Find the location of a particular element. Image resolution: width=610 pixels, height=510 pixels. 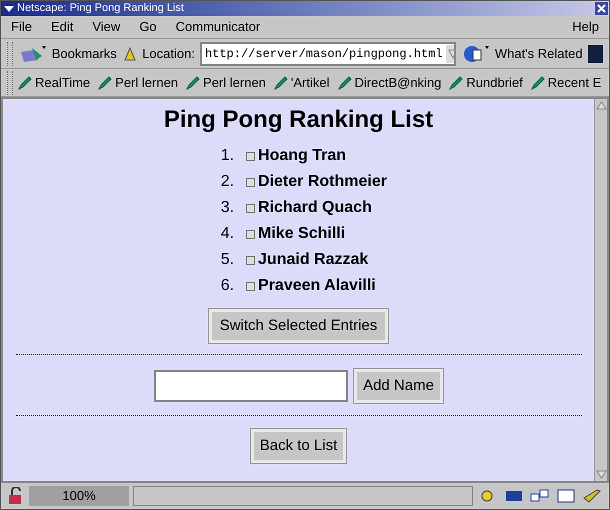

rank-number: 6. is located at coordinates (227, 286).